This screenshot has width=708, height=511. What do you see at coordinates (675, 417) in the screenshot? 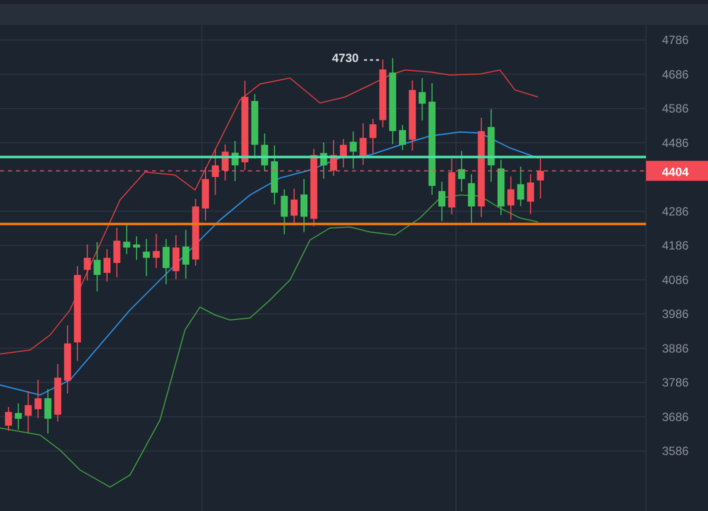
I see `axis-label: 3686` at bounding box center [675, 417].